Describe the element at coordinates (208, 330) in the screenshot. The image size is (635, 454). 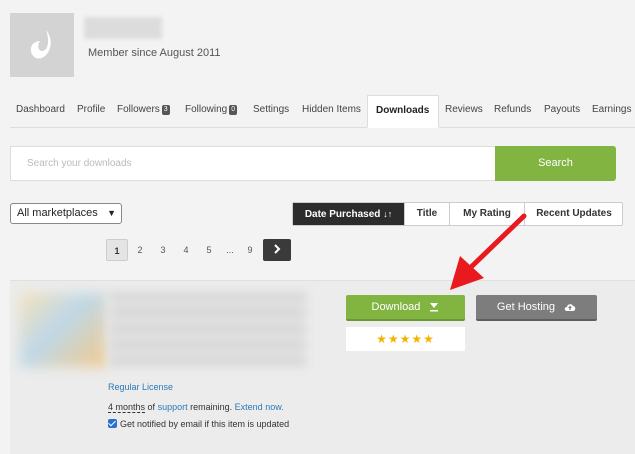
I see `item-details-redacted` at that location.